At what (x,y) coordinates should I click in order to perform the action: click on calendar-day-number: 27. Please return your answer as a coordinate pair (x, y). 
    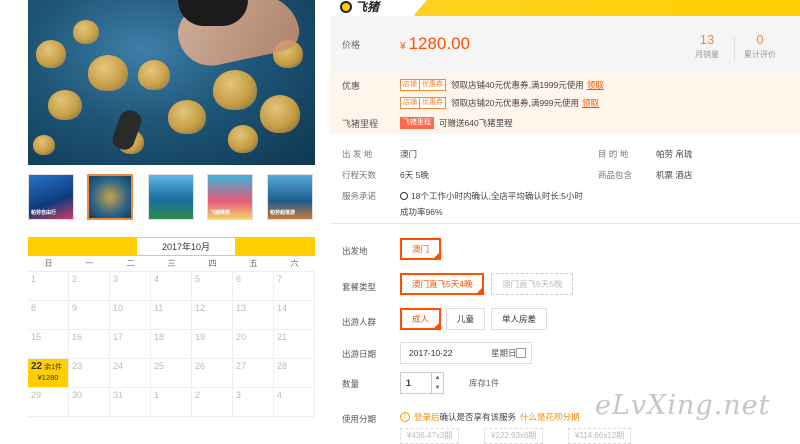
    Looking at the image, I should click on (241, 366).